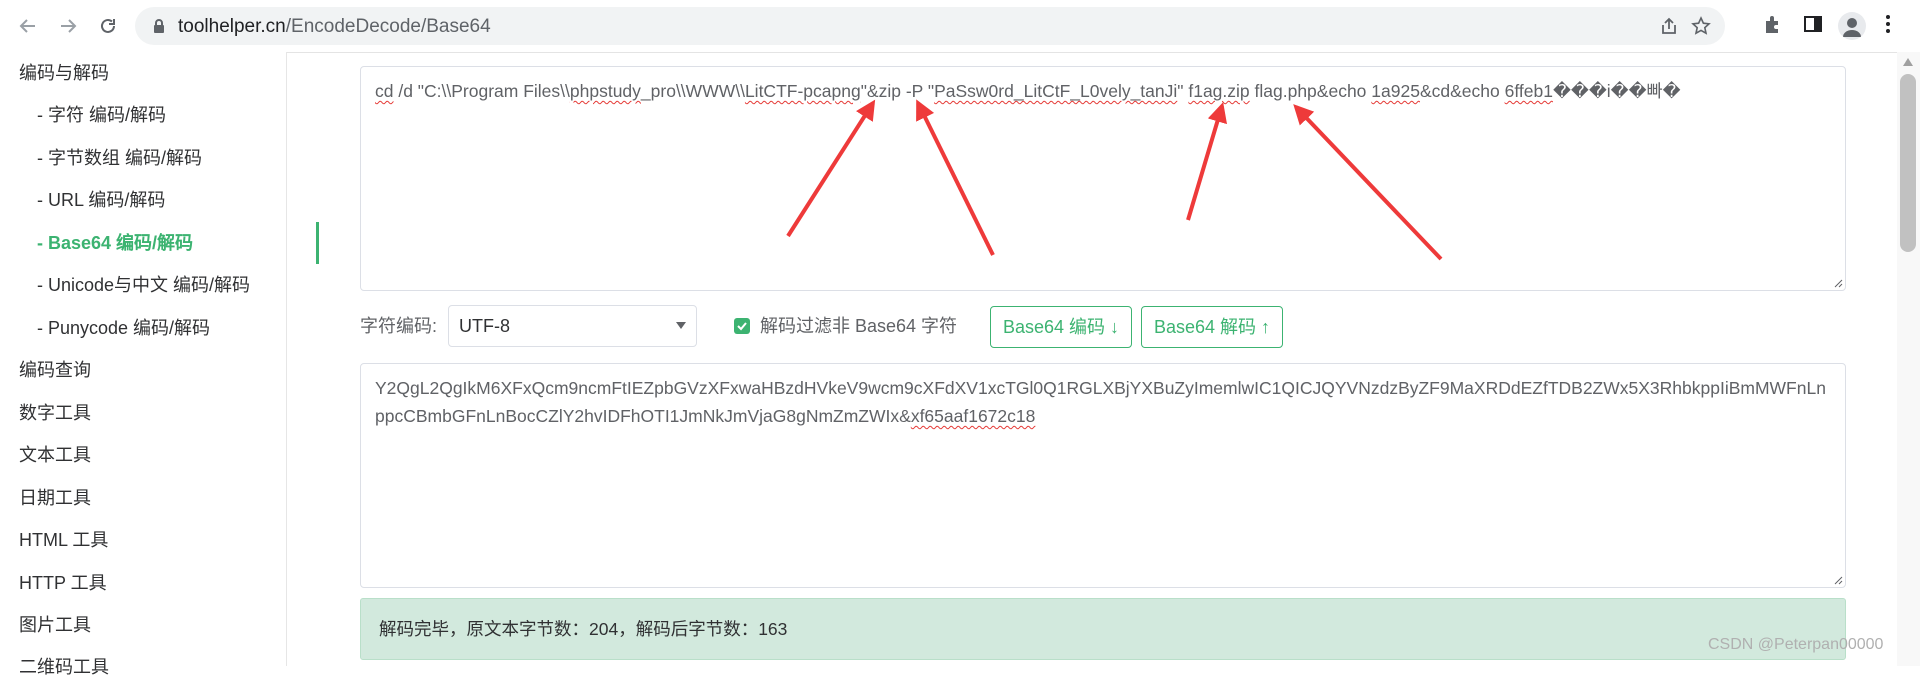 This screenshot has width=1920, height=688. I want to click on scrollbar-thumb, so click(1908, 163).